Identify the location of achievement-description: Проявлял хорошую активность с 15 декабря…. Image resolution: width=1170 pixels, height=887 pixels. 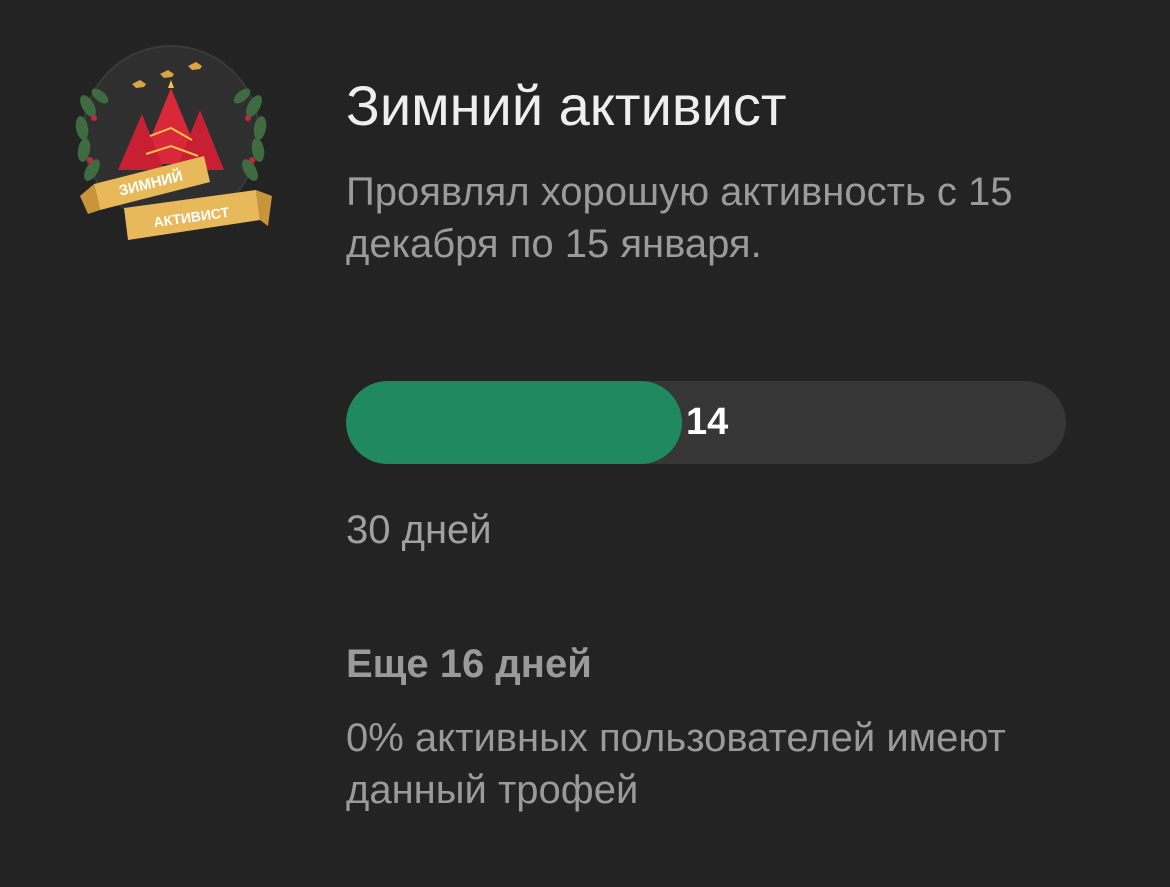
(679, 218).